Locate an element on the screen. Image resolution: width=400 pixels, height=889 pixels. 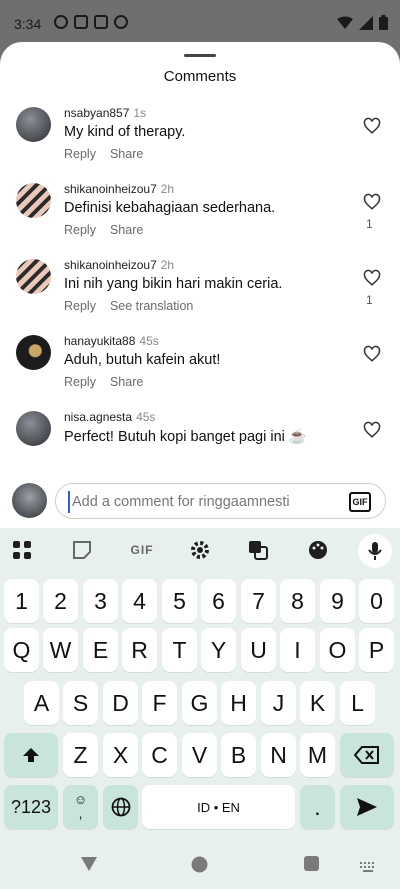
key-n: N is located at coordinates (278, 755).